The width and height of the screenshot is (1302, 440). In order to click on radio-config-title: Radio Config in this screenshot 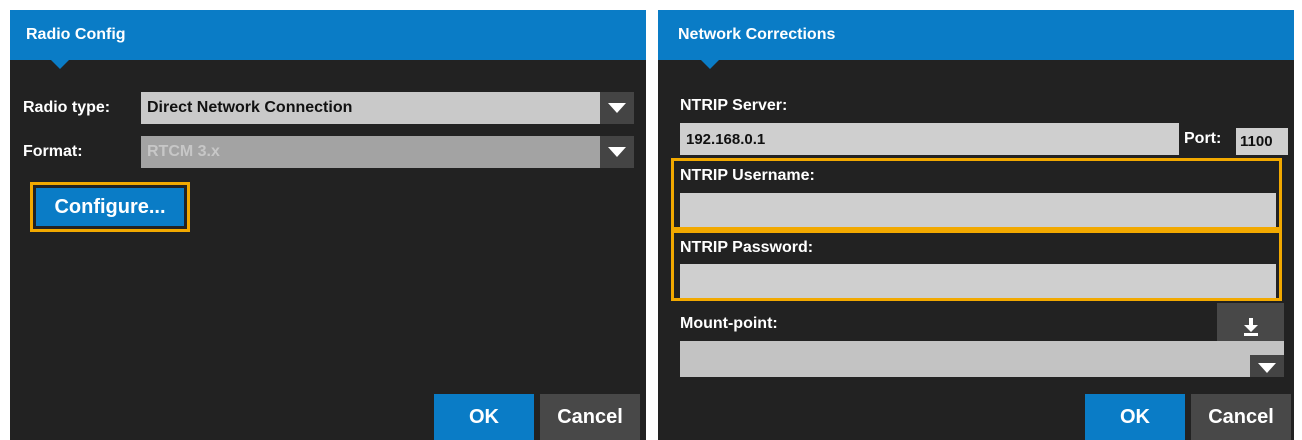, I will do `click(76, 34)`.